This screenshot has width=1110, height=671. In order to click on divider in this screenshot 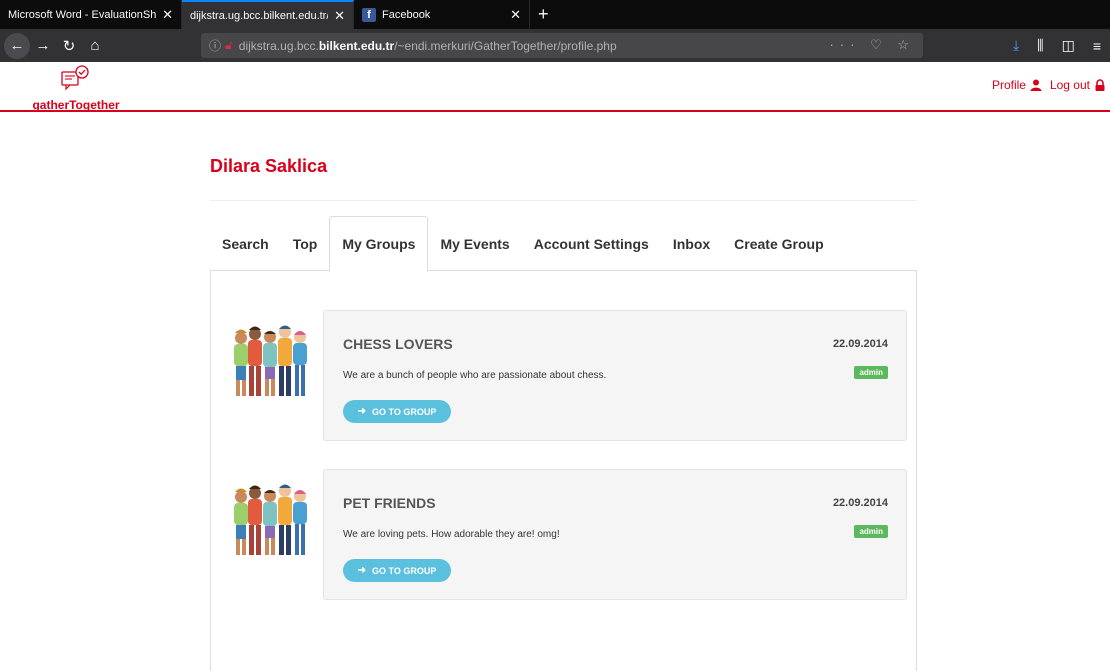, I will do `click(563, 200)`.